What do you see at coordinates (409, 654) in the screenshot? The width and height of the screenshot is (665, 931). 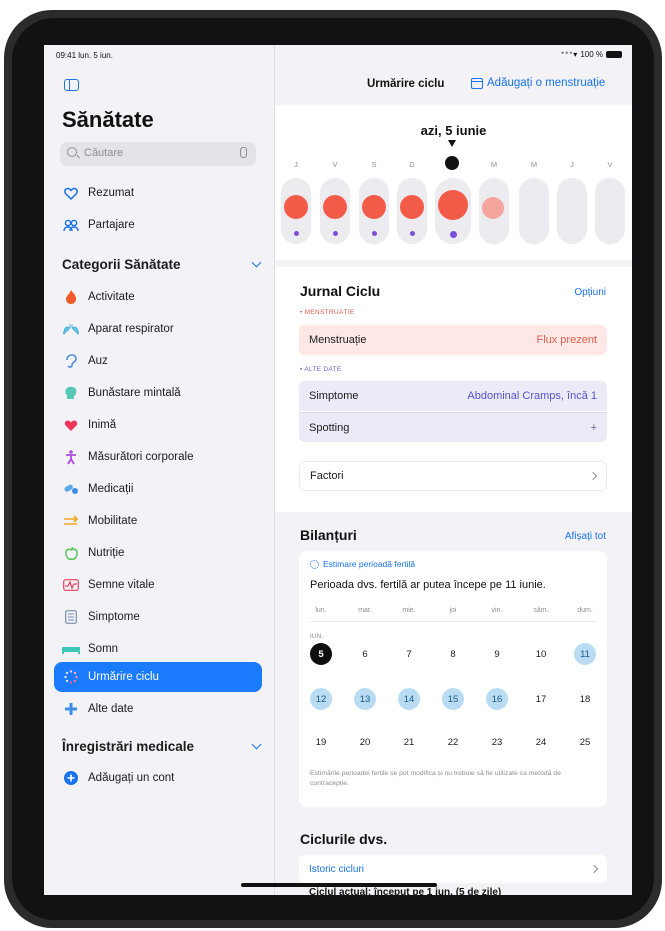 I see `calendar-day: 7` at bounding box center [409, 654].